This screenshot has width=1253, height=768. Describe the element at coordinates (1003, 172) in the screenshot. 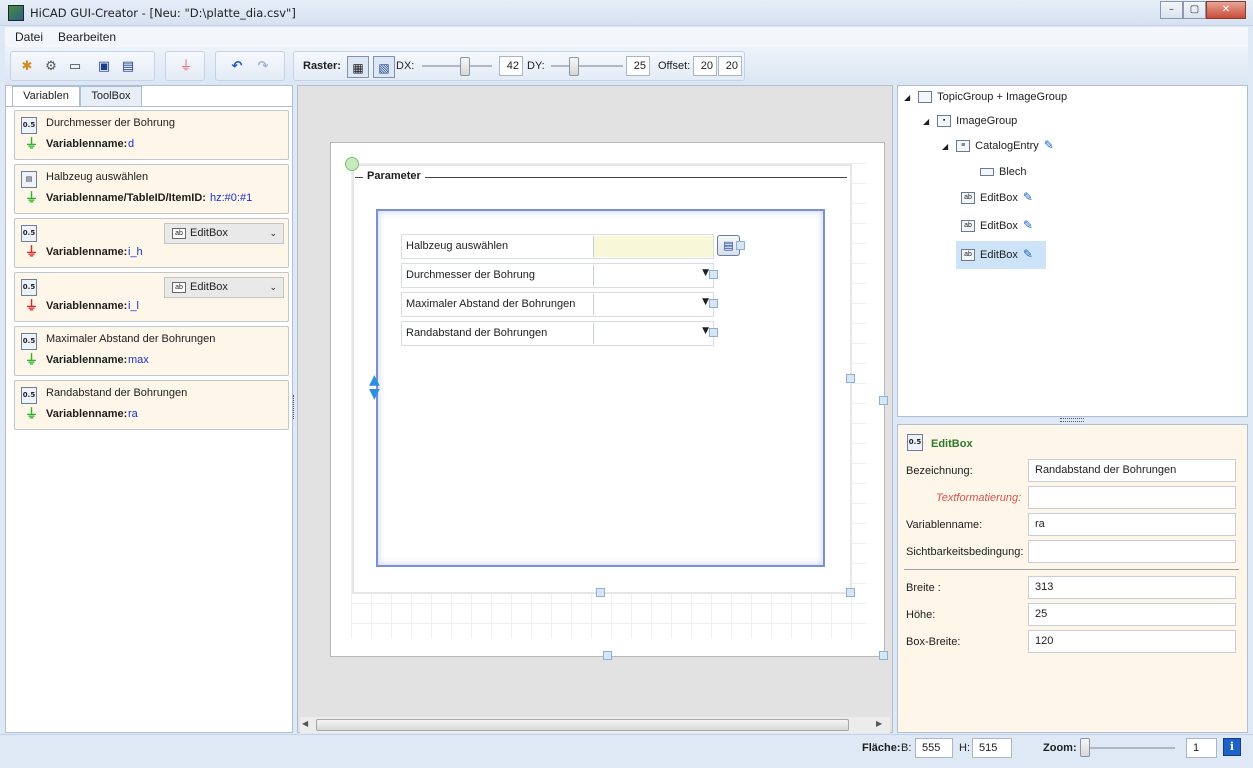

I see `tree-node-blech: Blech` at that location.